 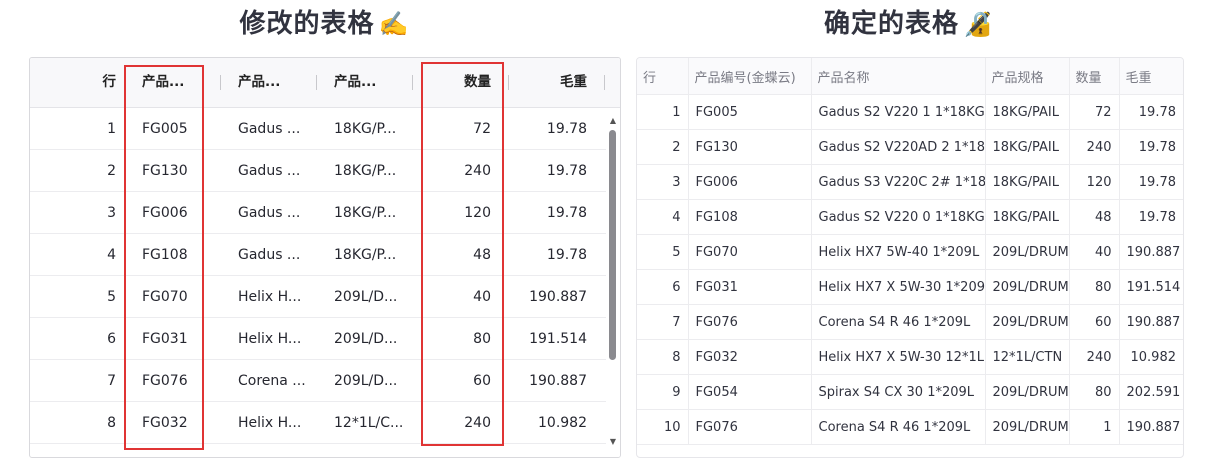 What do you see at coordinates (898, 182) in the screenshot?
I see `product-name-cell: Gadus S3 V220C 2# 1*18KG` at bounding box center [898, 182].